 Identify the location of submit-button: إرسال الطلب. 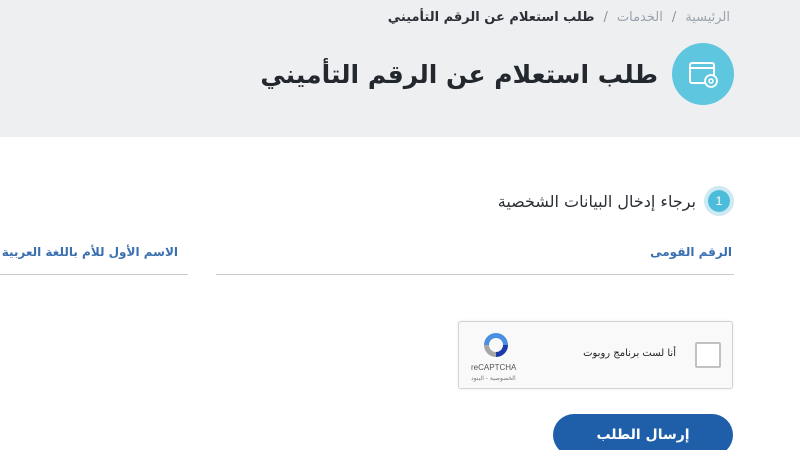
(643, 432).